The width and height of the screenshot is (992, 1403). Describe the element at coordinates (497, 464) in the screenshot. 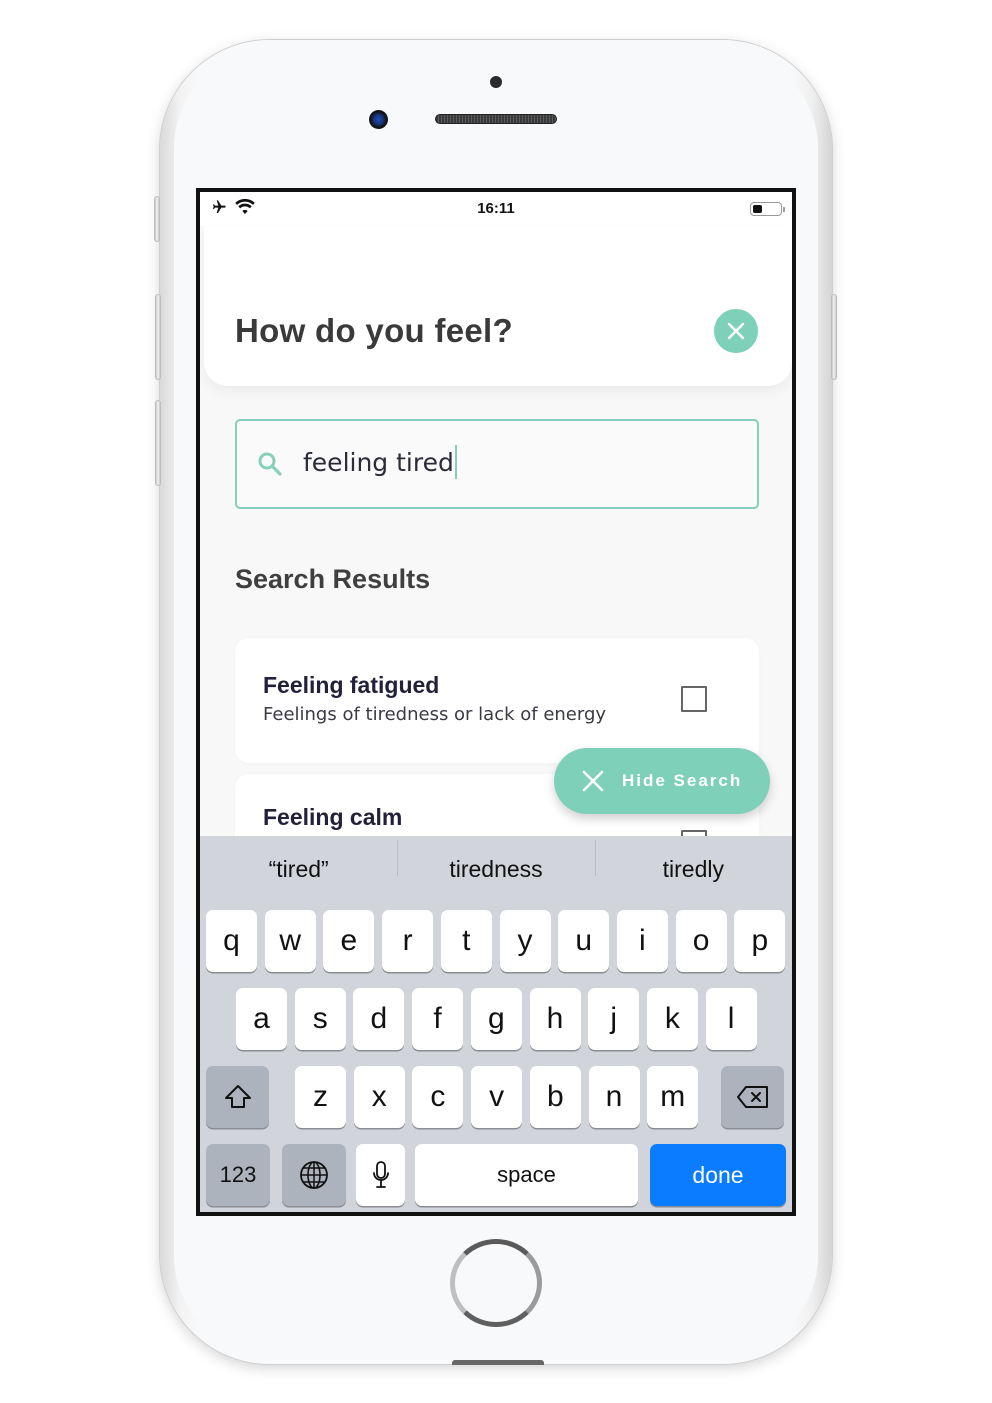

I see `search-field: feeling tired` at that location.